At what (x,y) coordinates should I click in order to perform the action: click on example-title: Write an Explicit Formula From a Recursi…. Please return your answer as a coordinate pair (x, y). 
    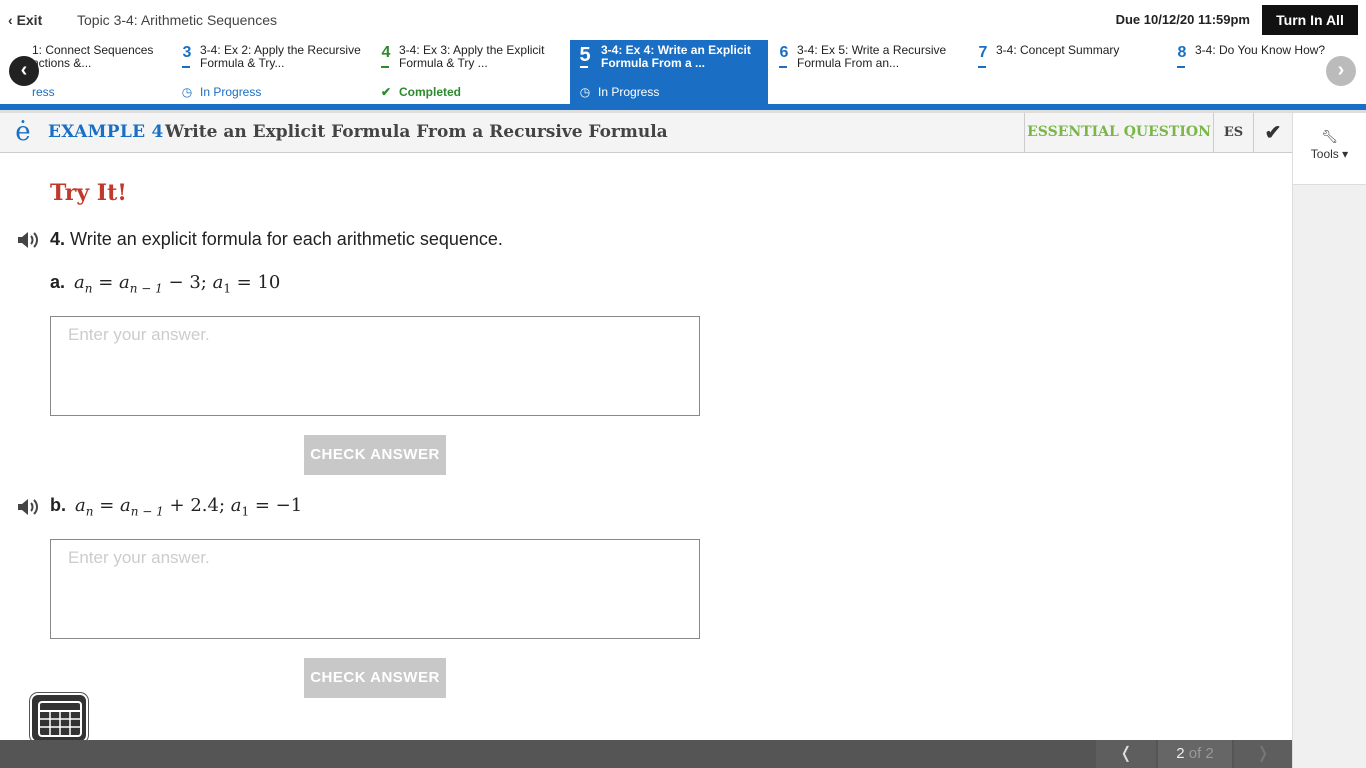
    Looking at the image, I should click on (416, 132).